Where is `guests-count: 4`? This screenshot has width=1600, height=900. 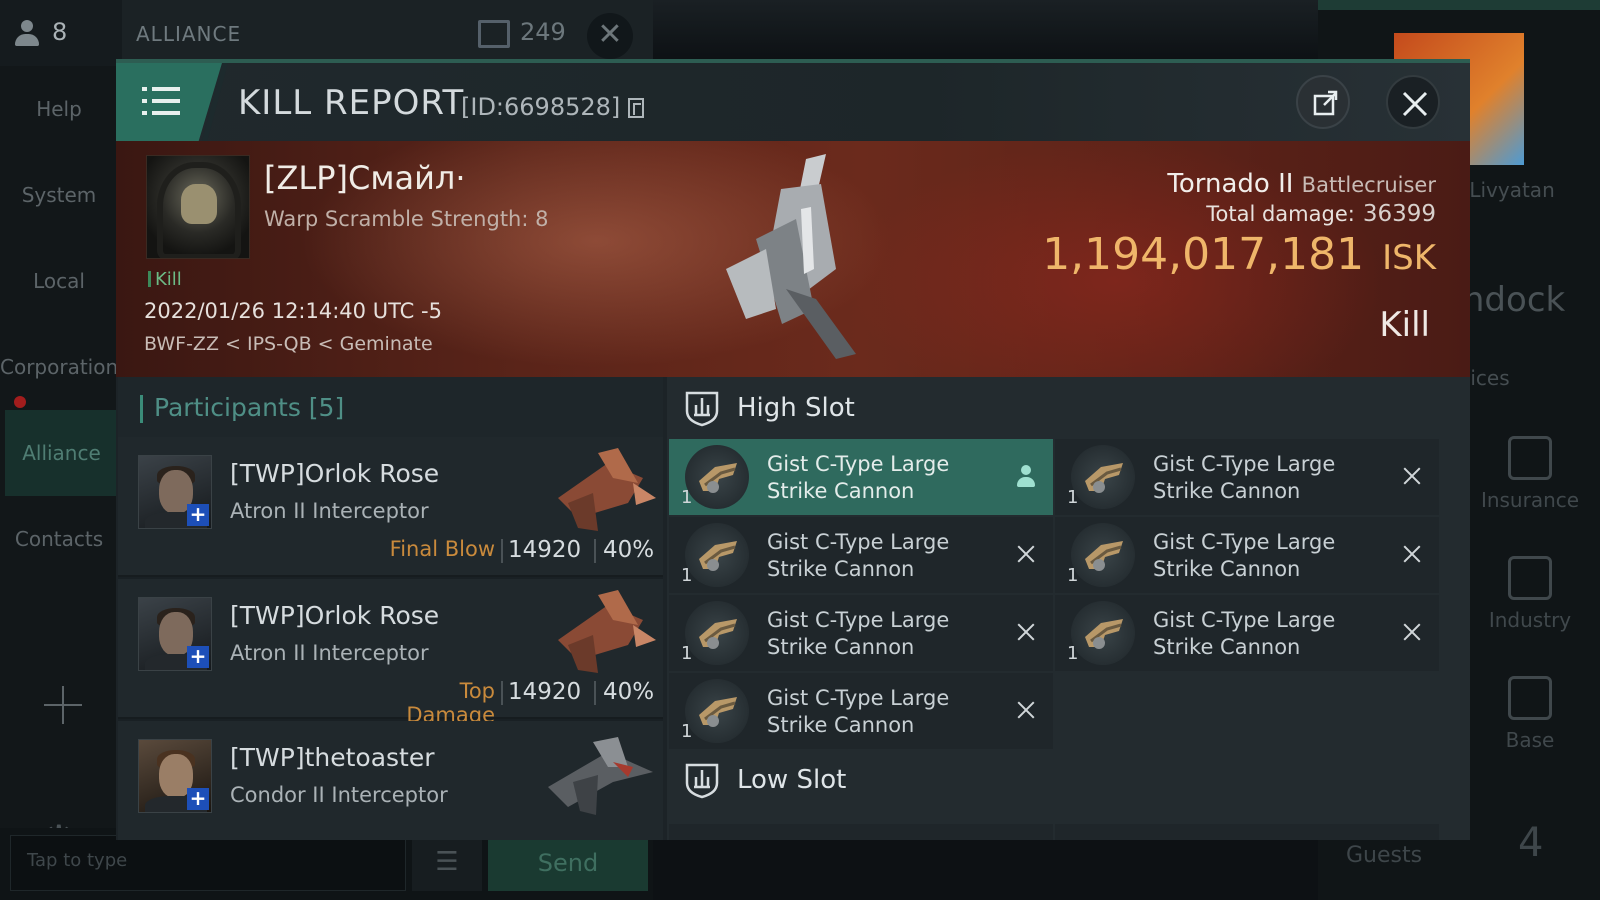
guests-count: 4 is located at coordinates (1531, 843).